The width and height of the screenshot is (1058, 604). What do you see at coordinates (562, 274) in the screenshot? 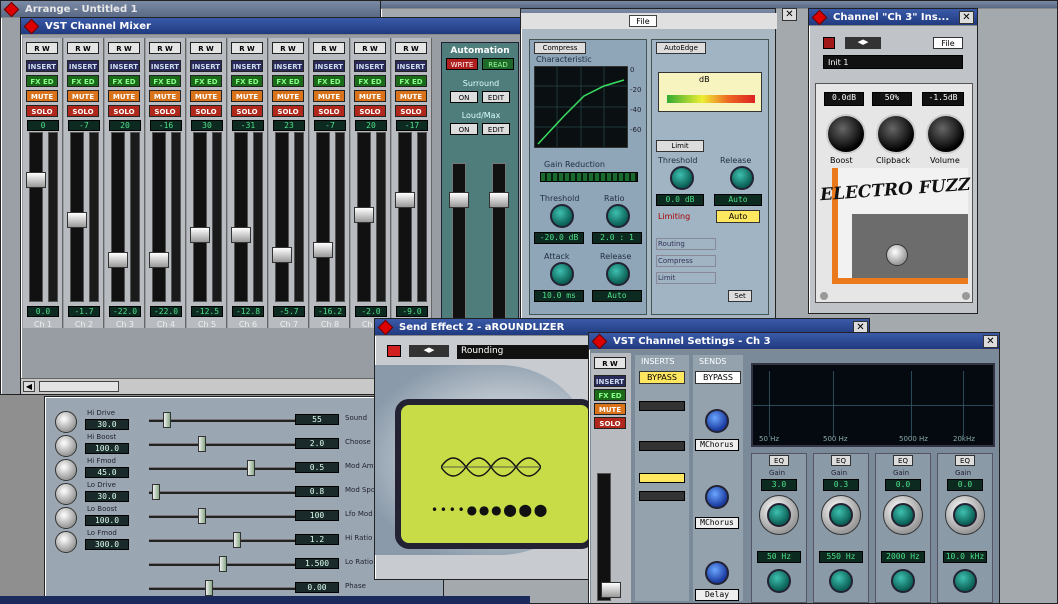
I see `attack-knob` at bounding box center [562, 274].